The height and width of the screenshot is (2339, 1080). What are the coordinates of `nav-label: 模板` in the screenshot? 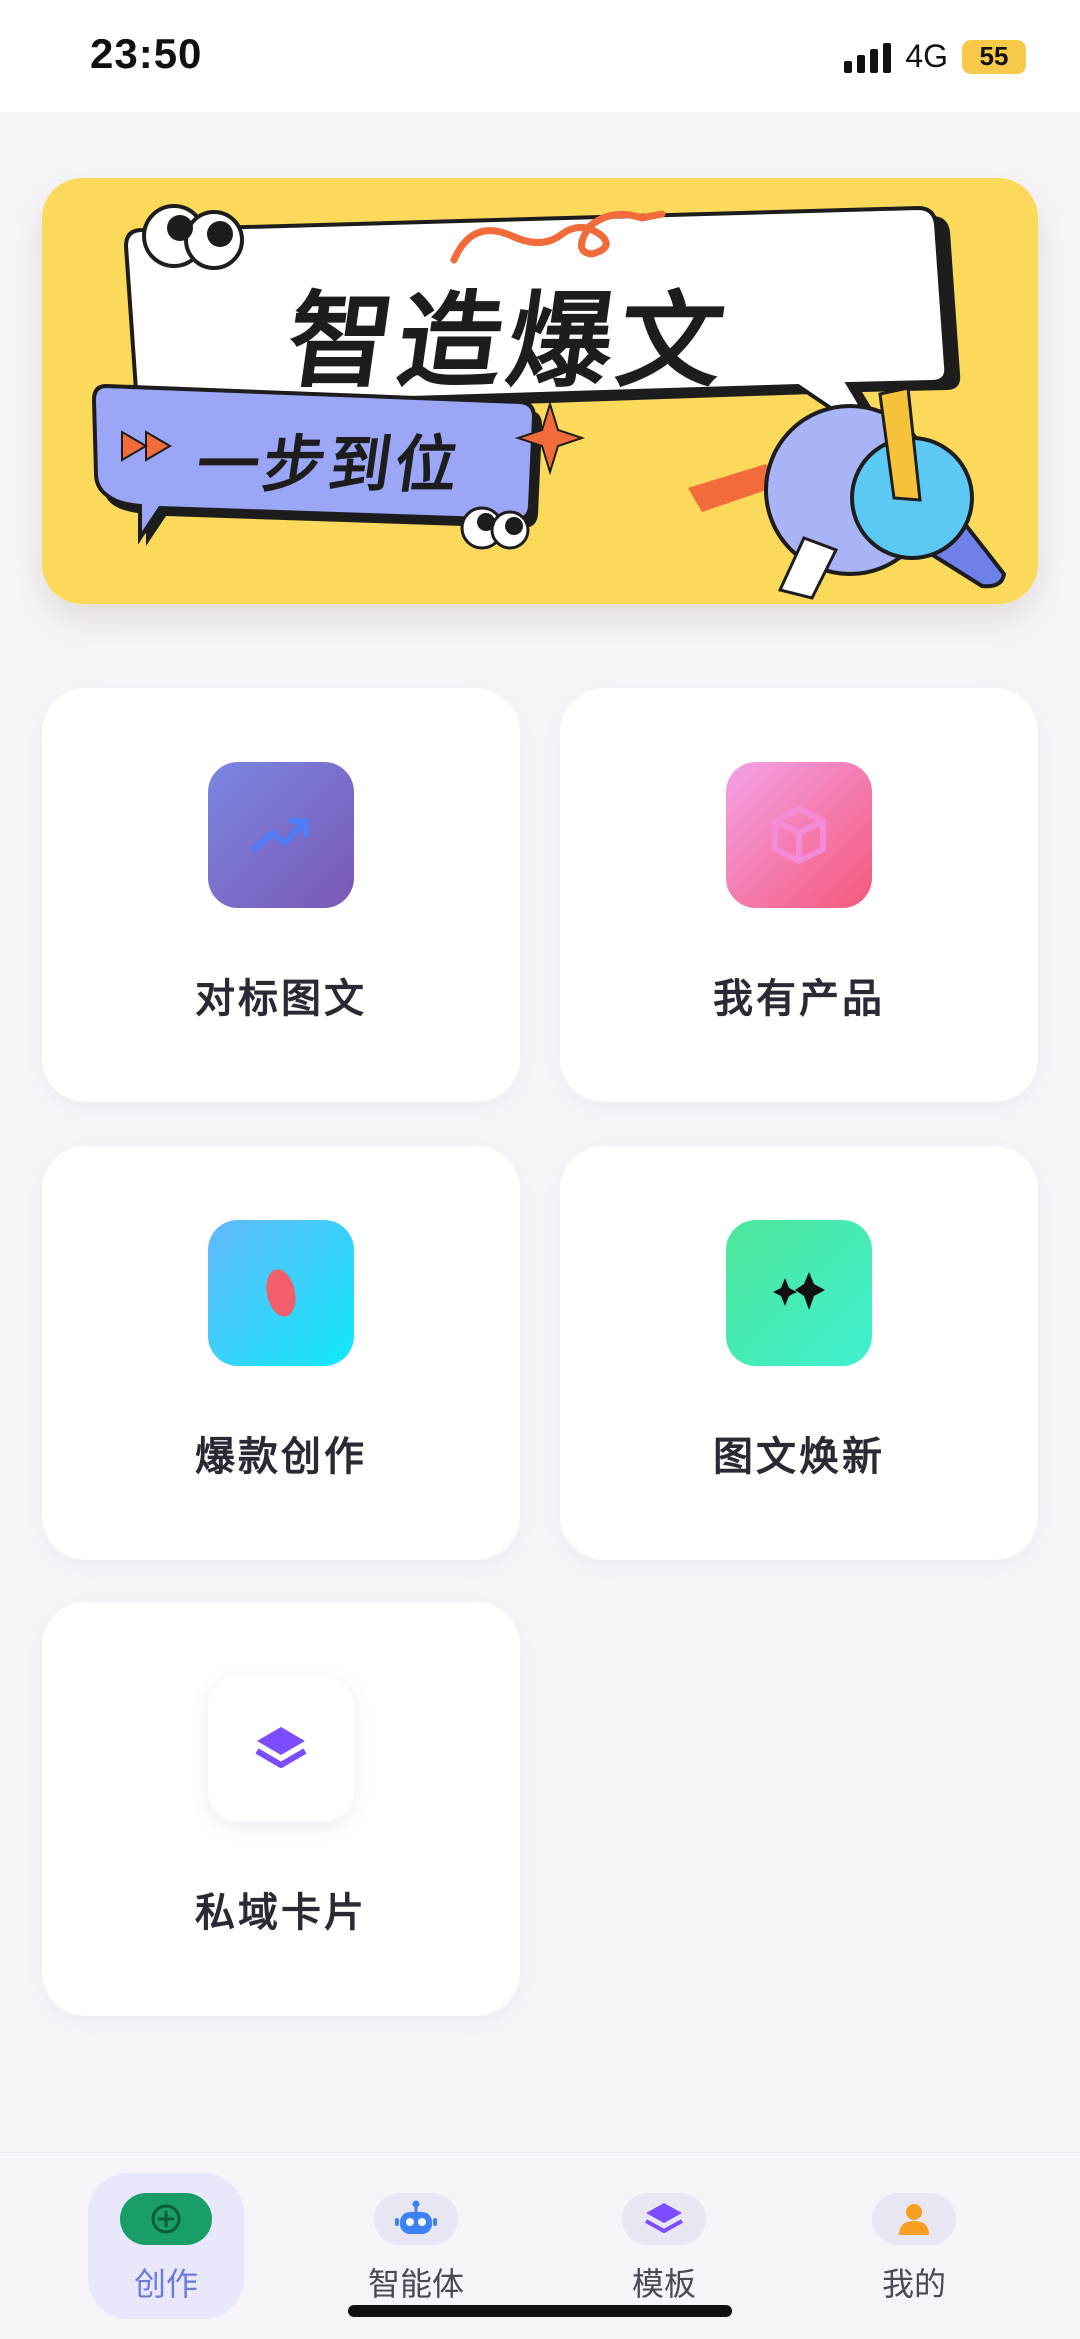 It's located at (663, 2284).